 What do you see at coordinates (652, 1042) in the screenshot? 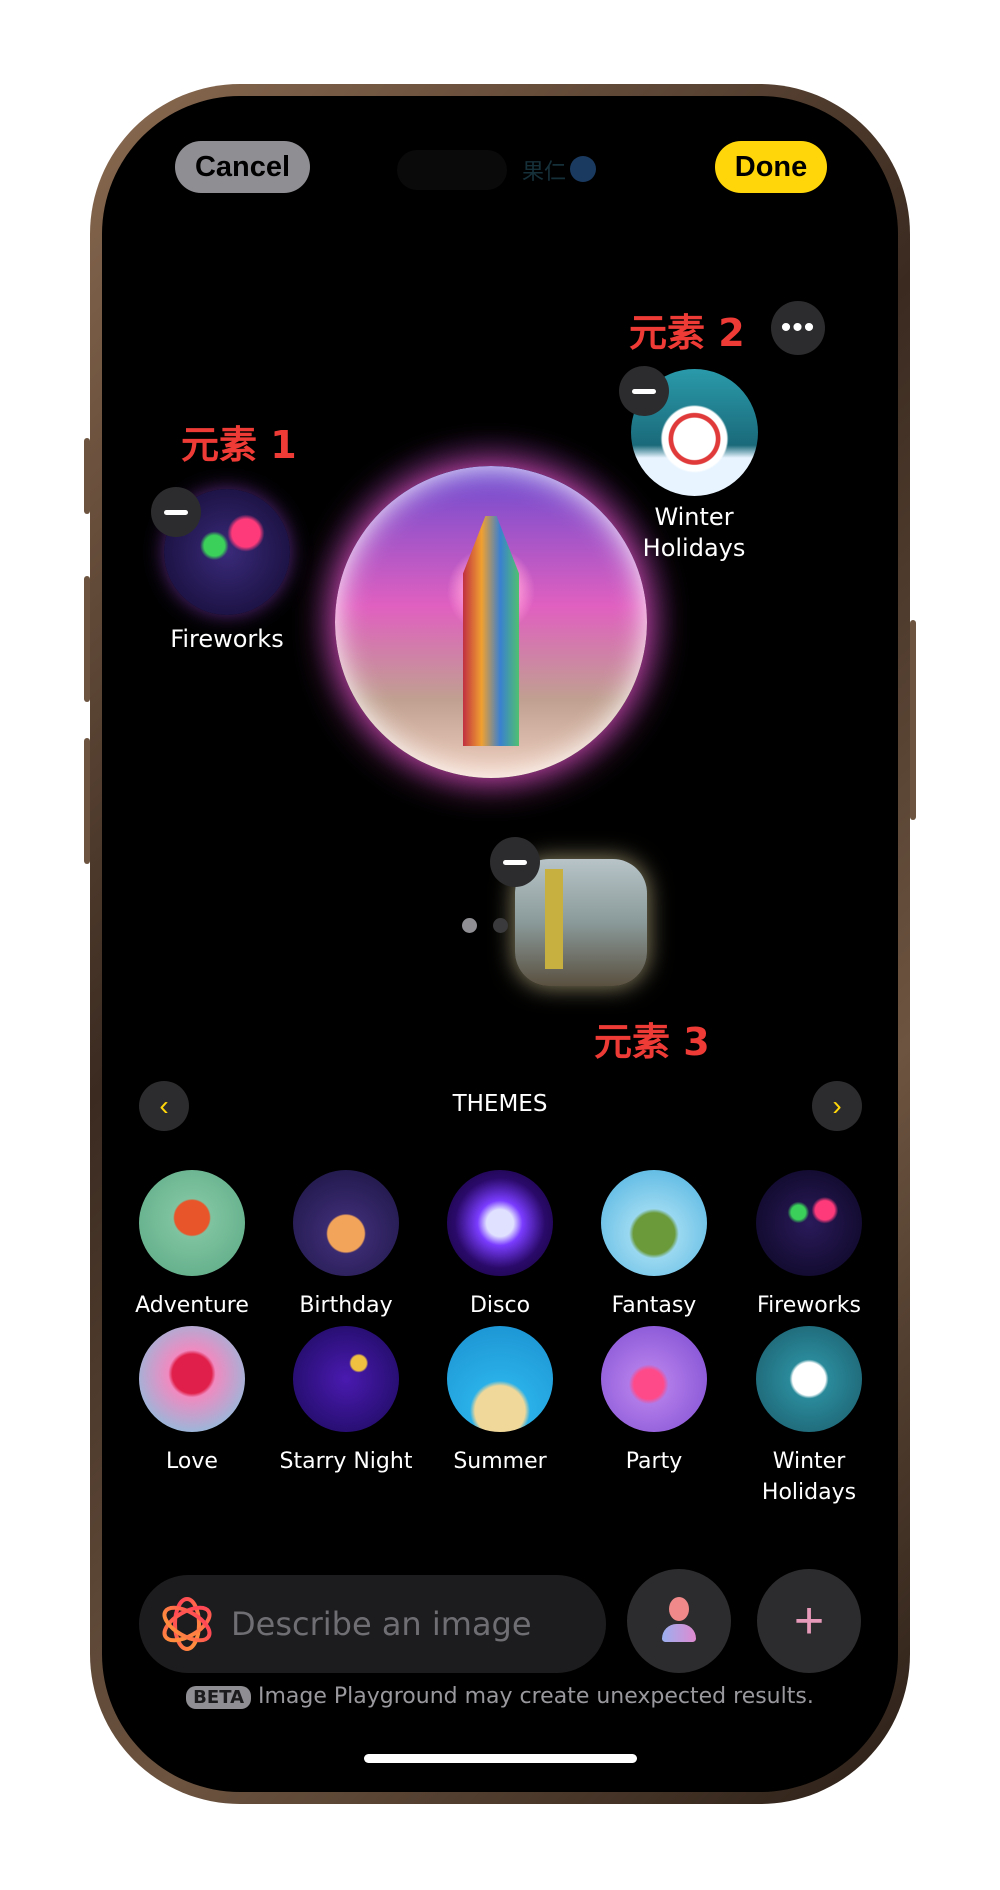
I see `annotation-element-3: 元素 3` at bounding box center [652, 1042].